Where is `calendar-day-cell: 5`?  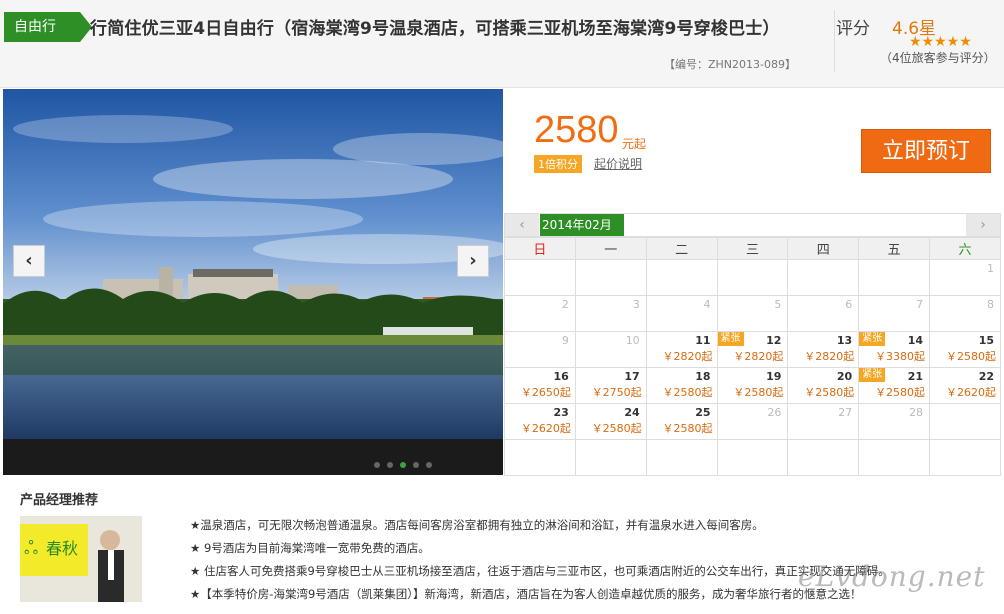
calendar-day-cell: 5 is located at coordinates (752, 313).